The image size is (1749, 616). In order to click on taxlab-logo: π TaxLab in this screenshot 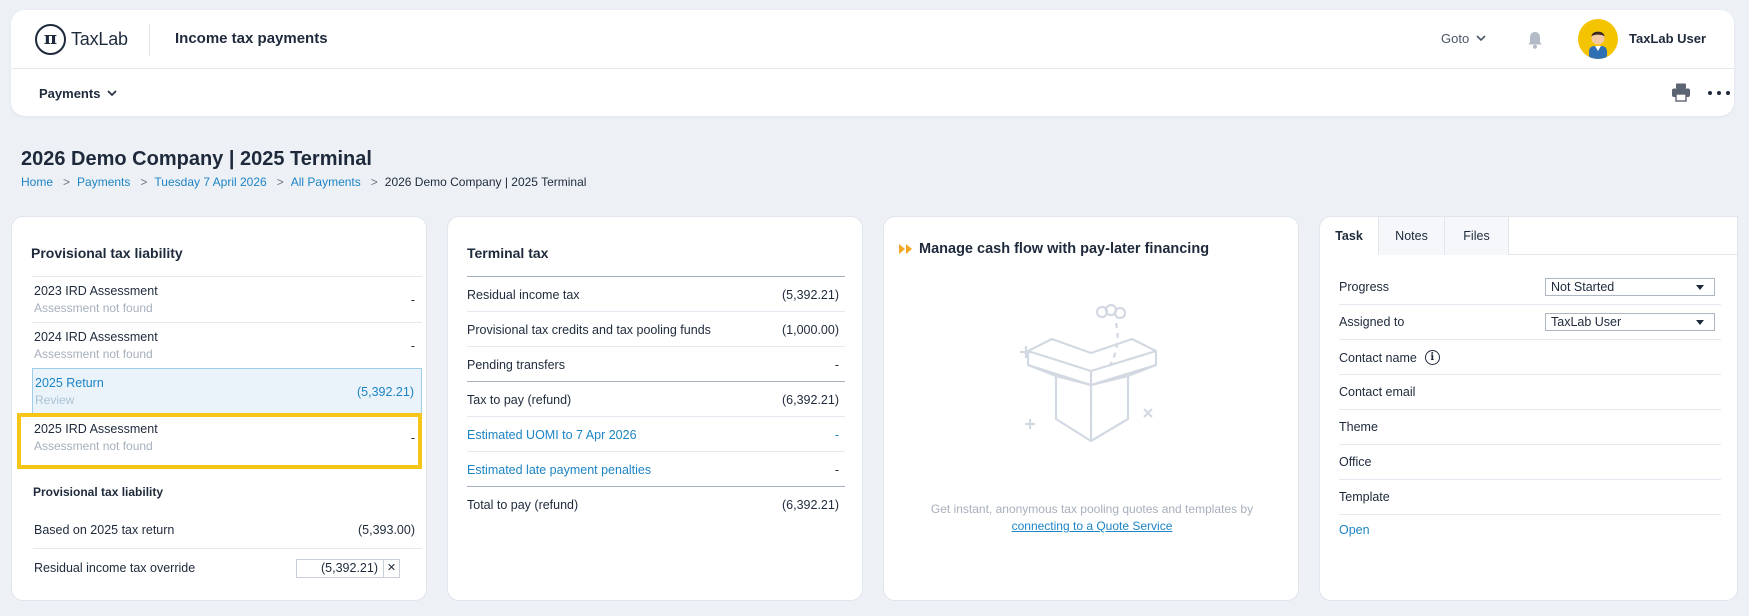, I will do `click(81, 39)`.